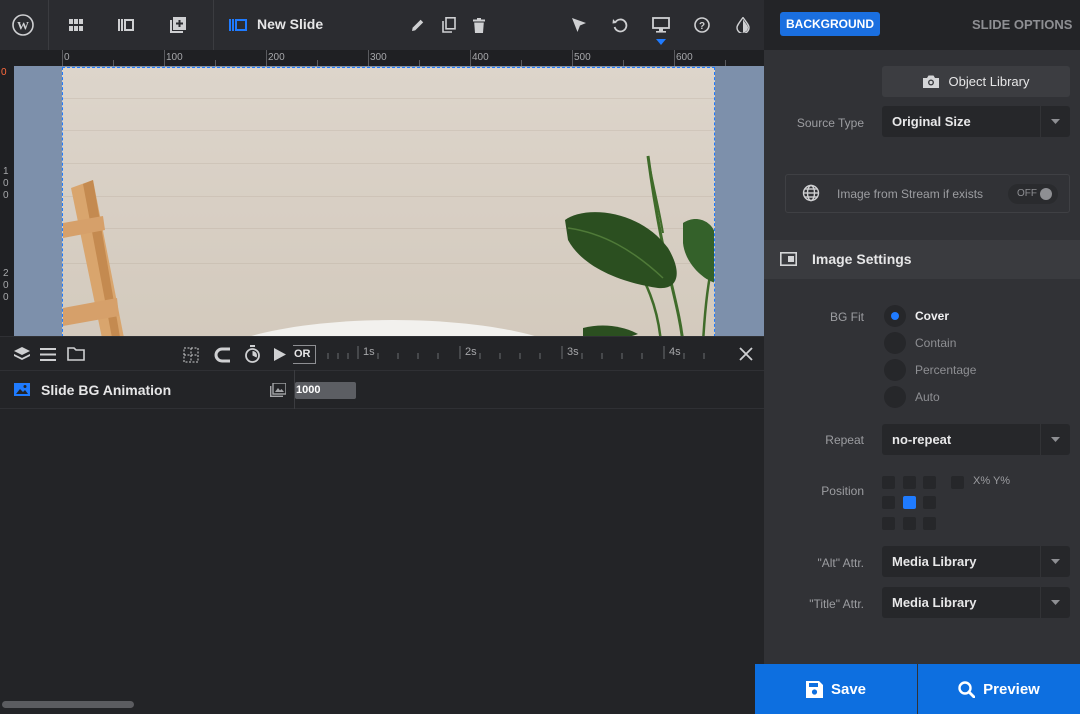  Describe the element at coordinates (976, 121) in the screenshot. I see `source-type-select: Original Size` at that location.